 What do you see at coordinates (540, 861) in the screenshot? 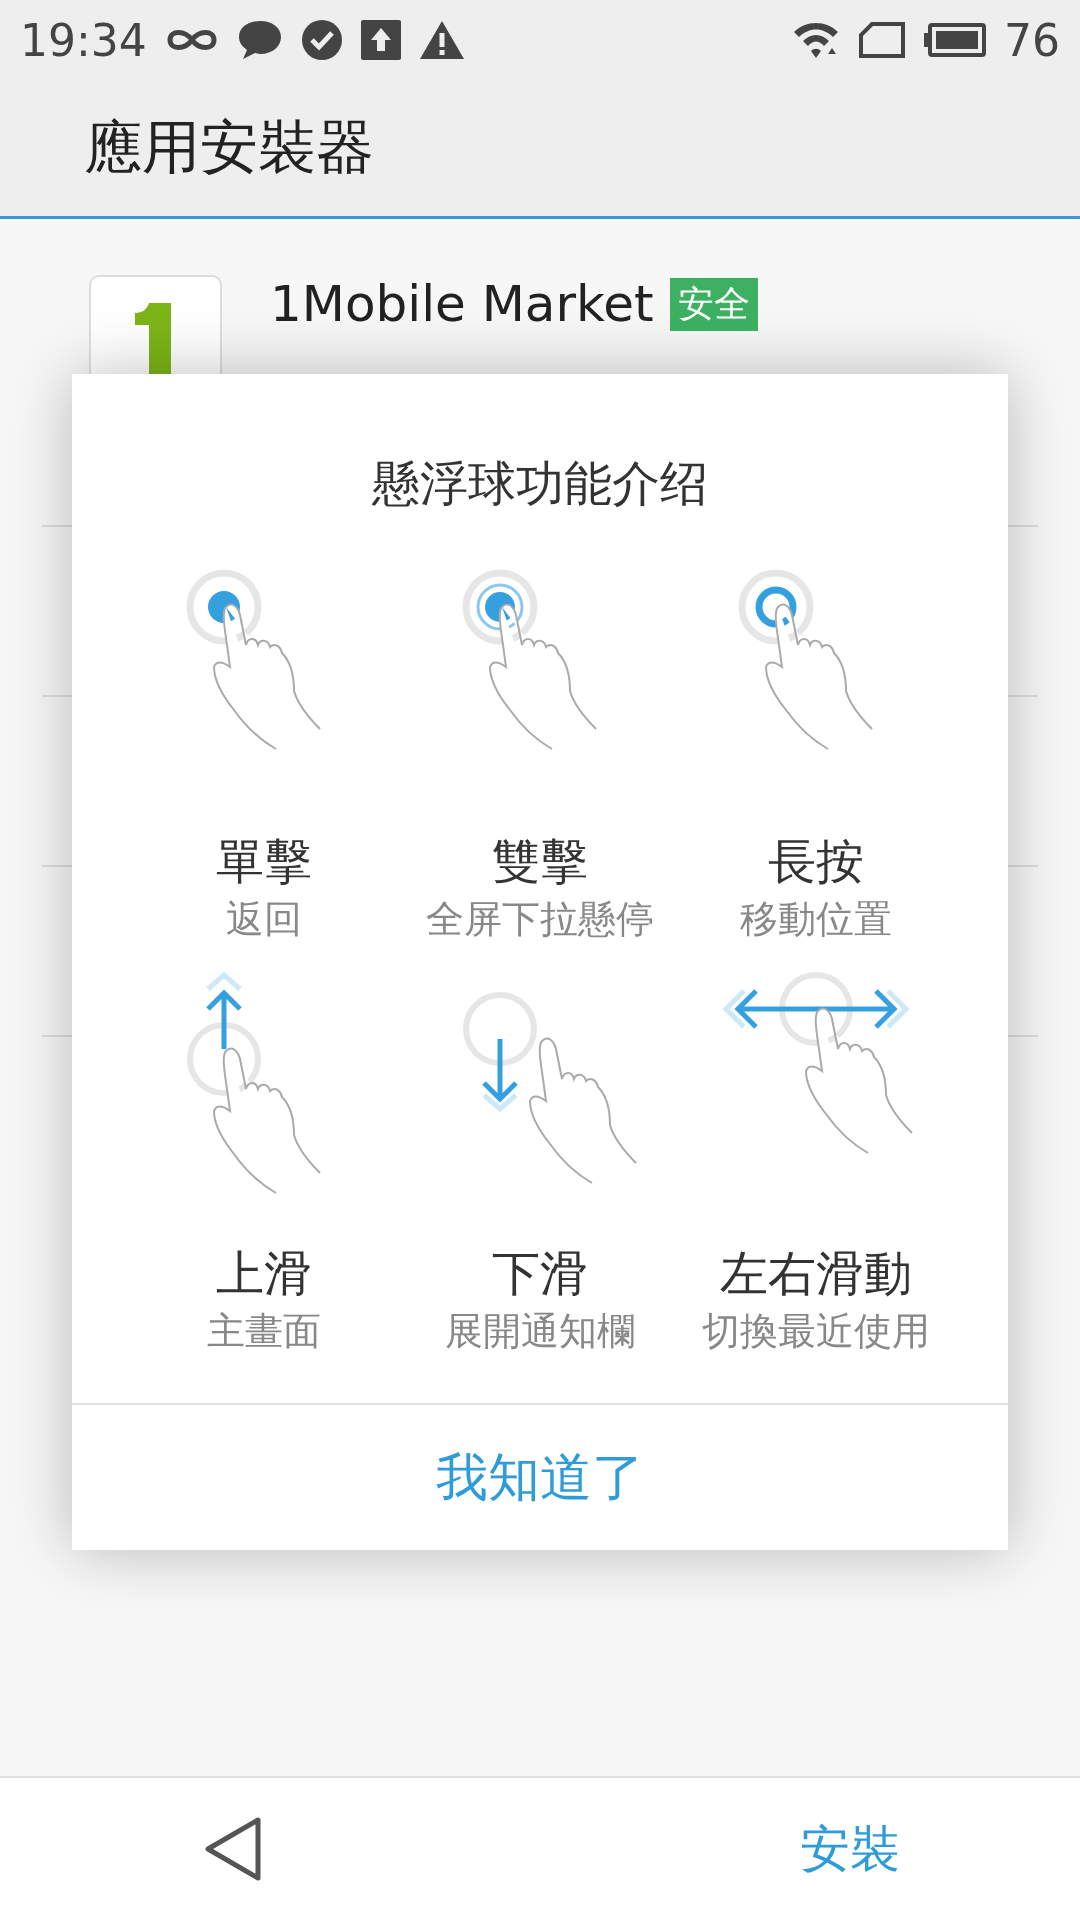
I see `gesture-label: 雙擊` at bounding box center [540, 861].